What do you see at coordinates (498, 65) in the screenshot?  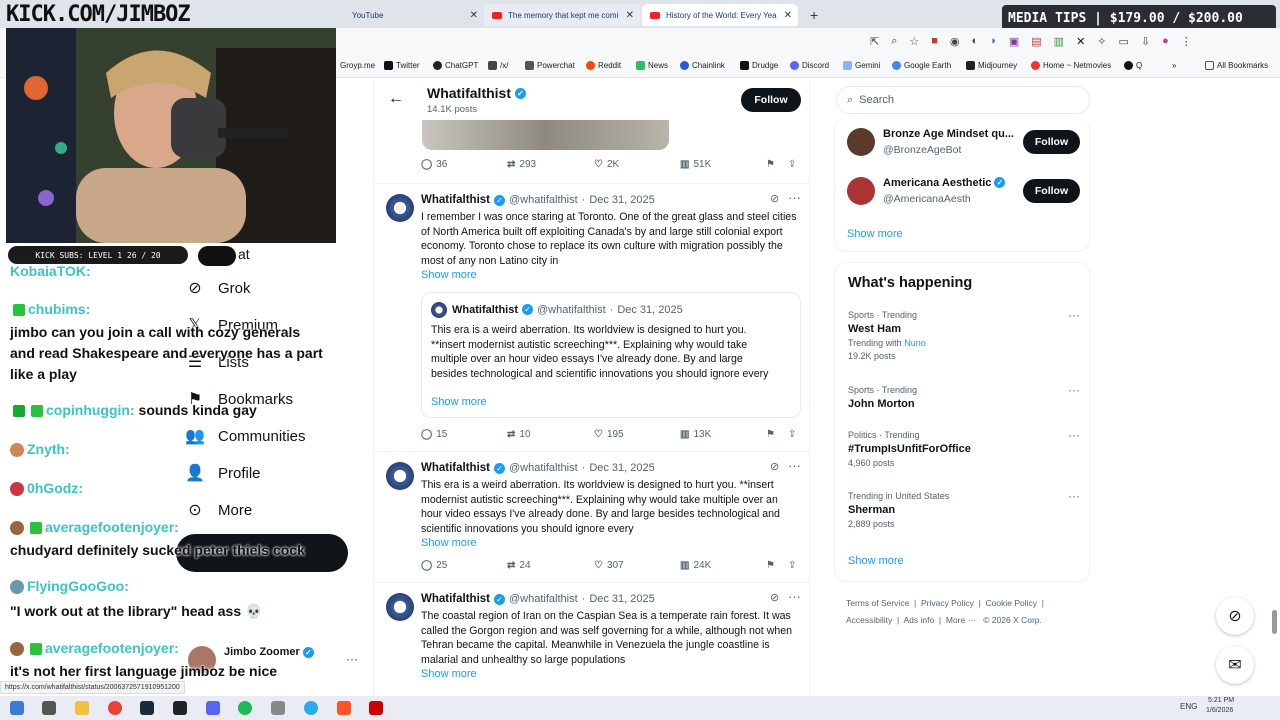 I see `bookmark-item: /x/` at bounding box center [498, 65].